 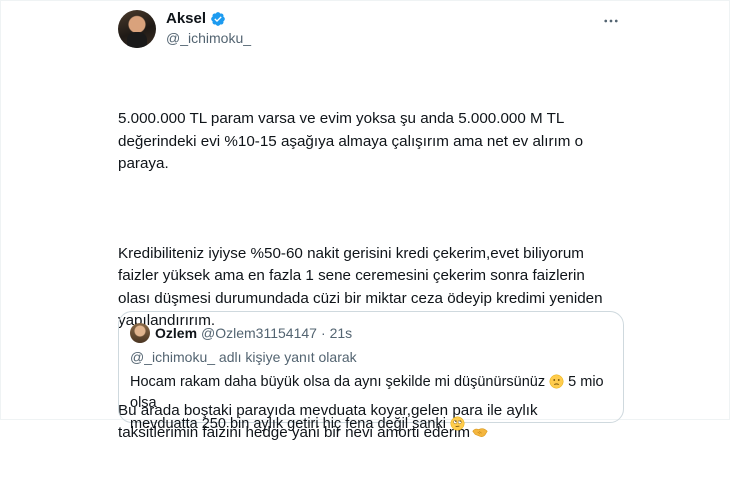 I want to click on more-horizontal-icon, so click(x=611, y=21).